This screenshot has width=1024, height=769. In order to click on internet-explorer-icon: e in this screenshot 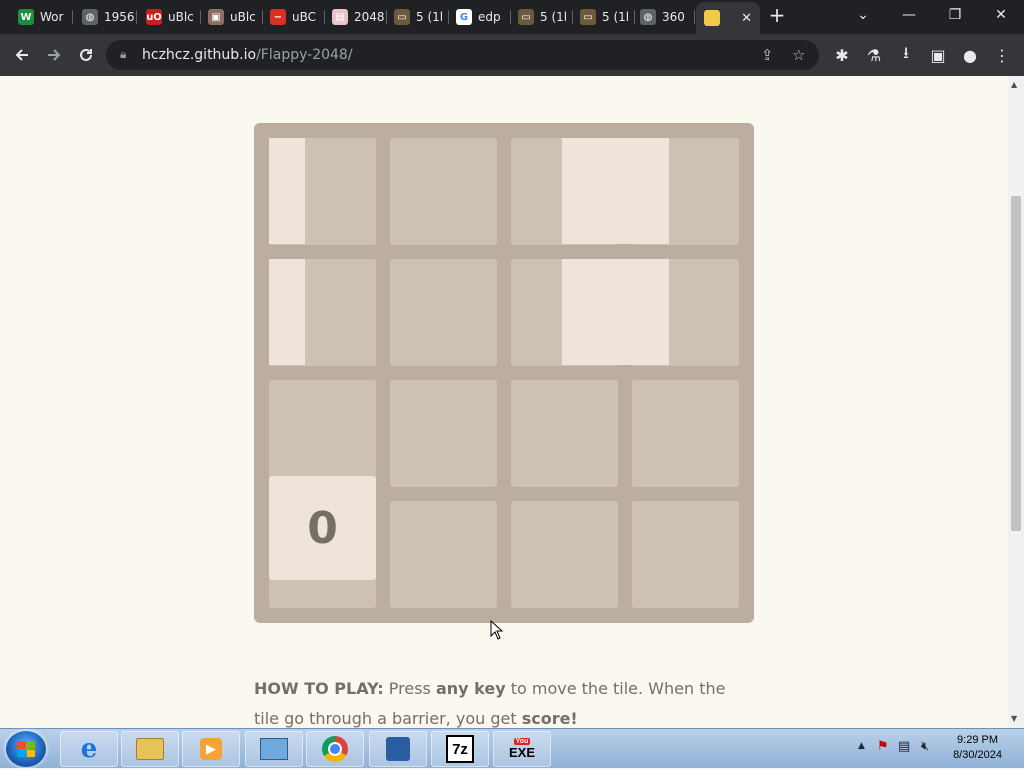, I will do `click(89, 749)`.